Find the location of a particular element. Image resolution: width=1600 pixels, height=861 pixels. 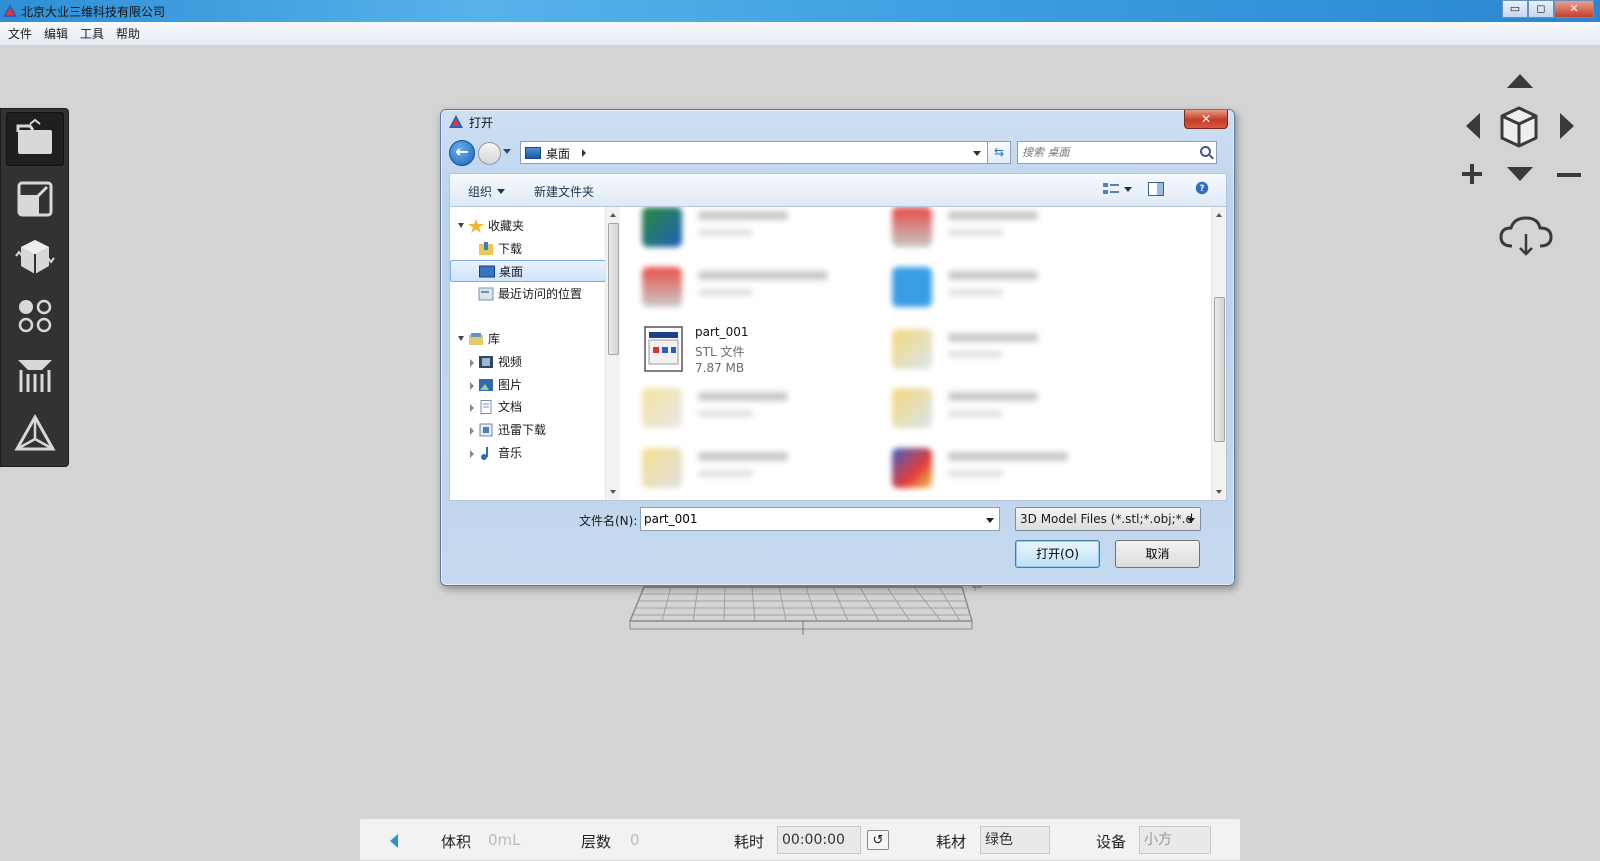

address-dropdown-icon is located at coordinates (977, 153).